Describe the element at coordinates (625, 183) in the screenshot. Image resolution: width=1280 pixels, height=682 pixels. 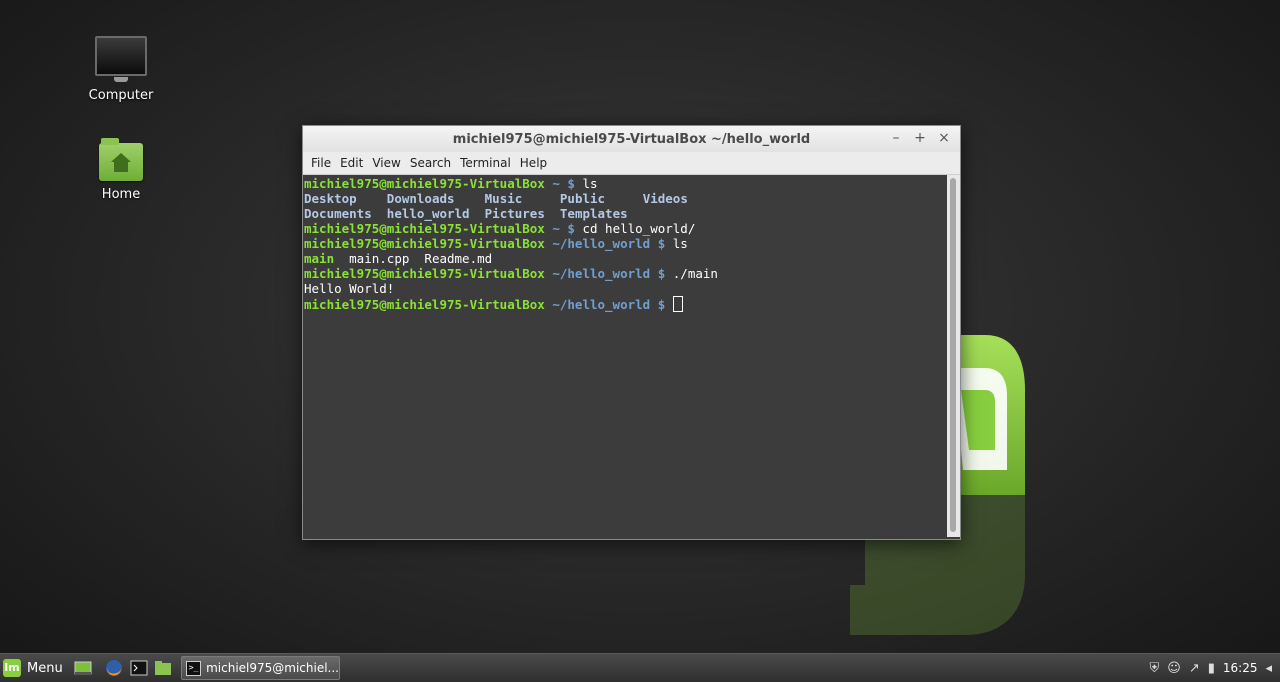
I see `terminal-line: michiel975@michiel975-VirtualBox ~ $ ls` at that location.